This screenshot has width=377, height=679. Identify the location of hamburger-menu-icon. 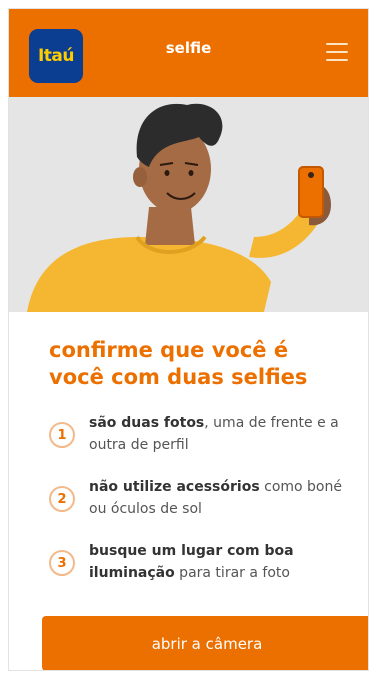
(337, 52).